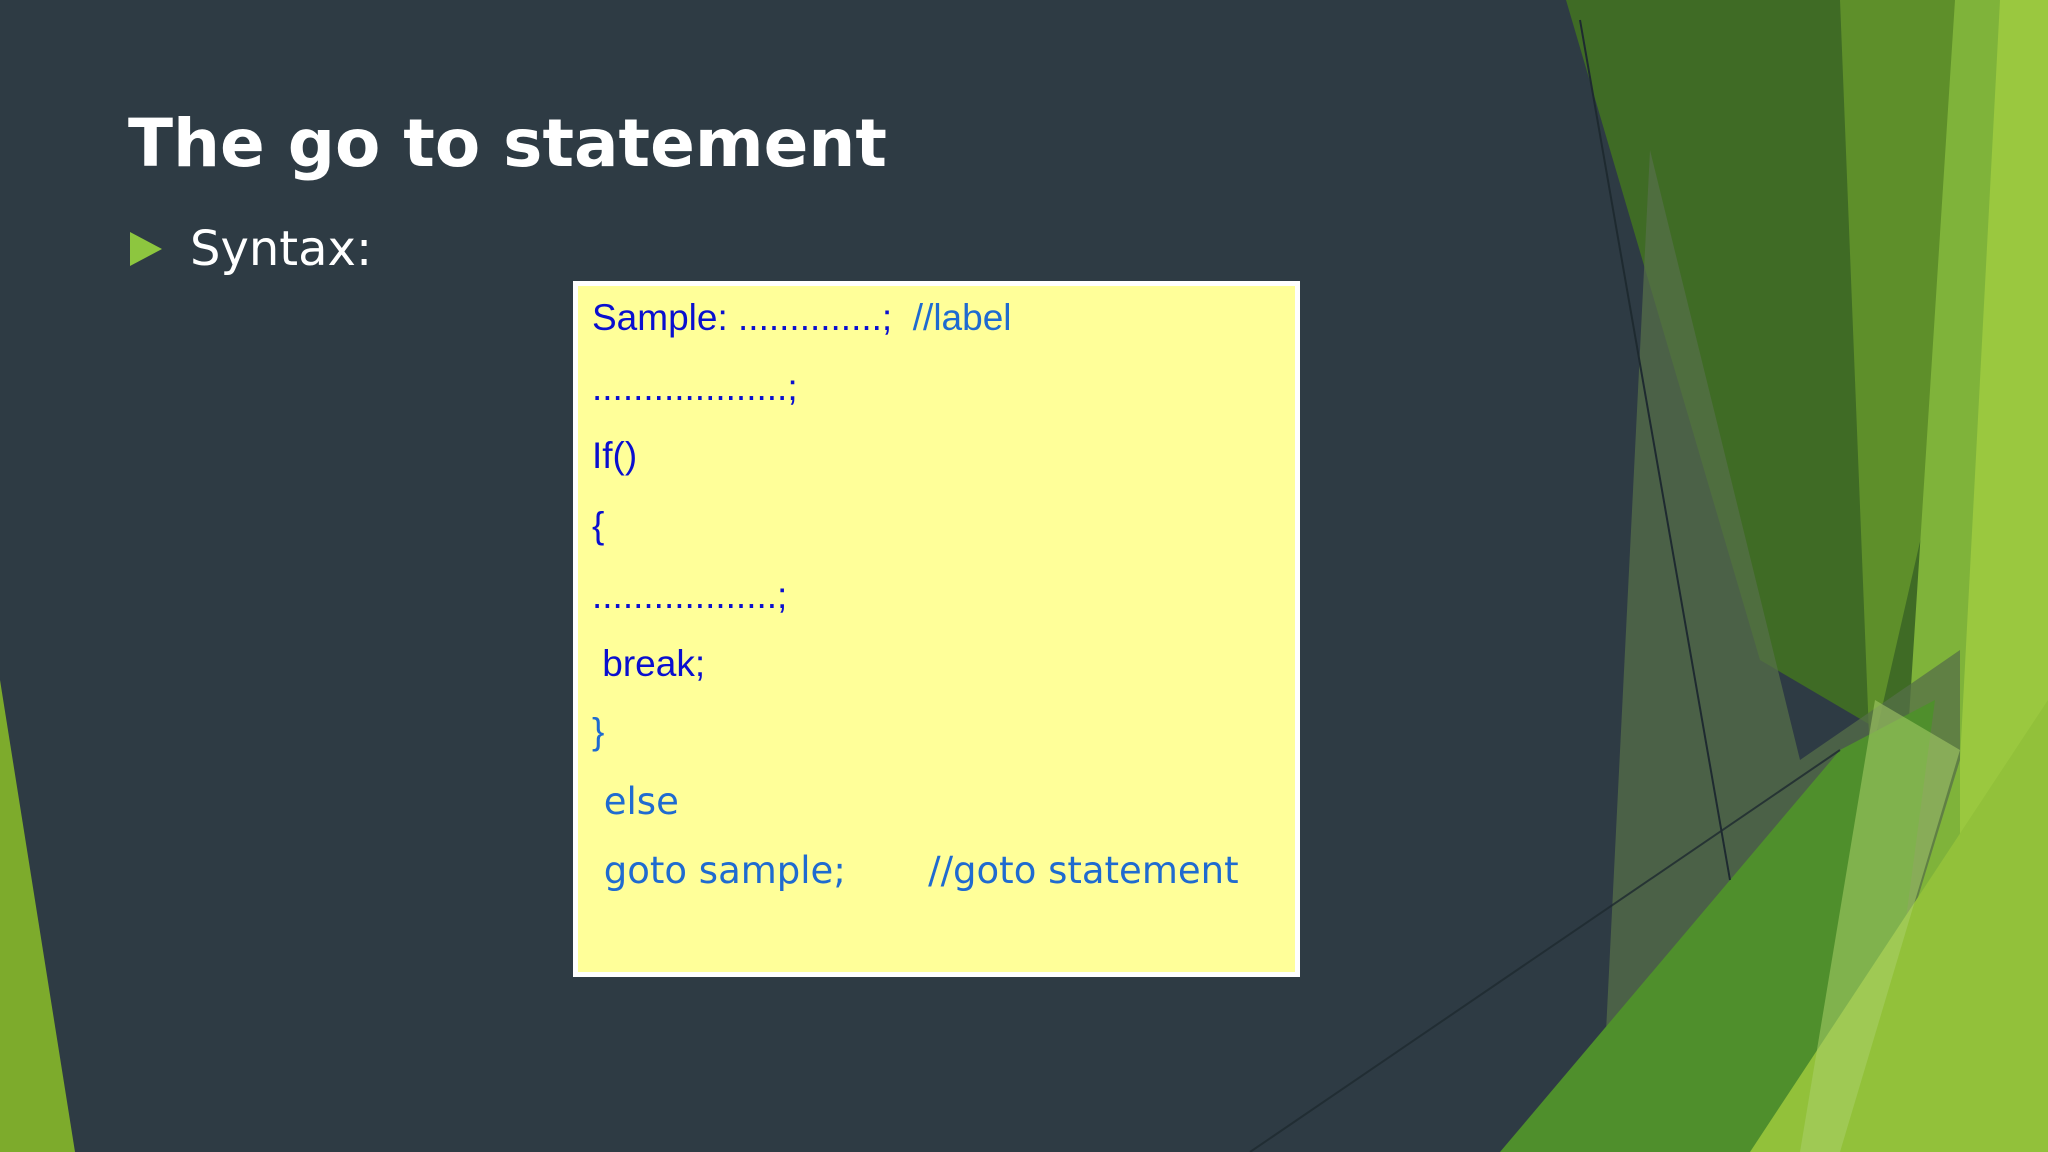  What do you see at coordinates (690, 595) in the screenshot?
I see `code-line: ..................;` at bounding box center [690, 595].